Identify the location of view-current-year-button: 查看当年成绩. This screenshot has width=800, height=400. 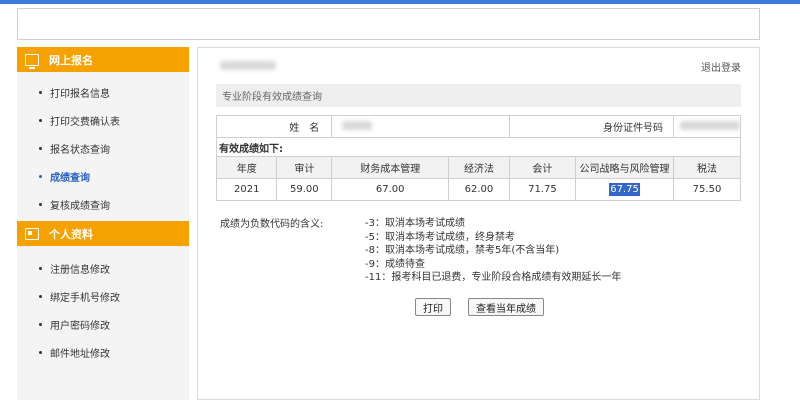
(506, 307).